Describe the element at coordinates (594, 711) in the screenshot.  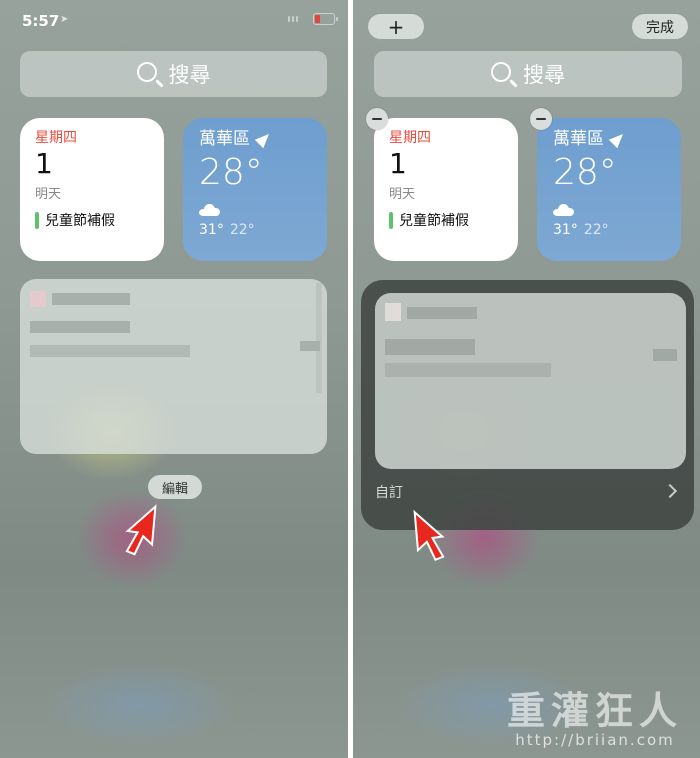
I see `watermark-title: 重灌狂人` at that location.